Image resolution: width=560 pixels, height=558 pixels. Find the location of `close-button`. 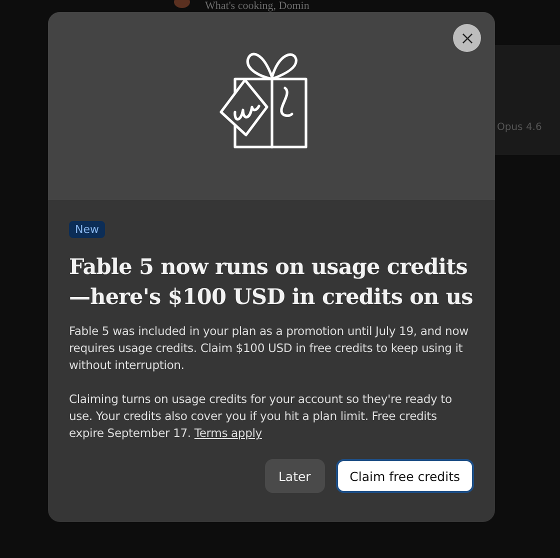

close-button is located at coordinates (467, 38).